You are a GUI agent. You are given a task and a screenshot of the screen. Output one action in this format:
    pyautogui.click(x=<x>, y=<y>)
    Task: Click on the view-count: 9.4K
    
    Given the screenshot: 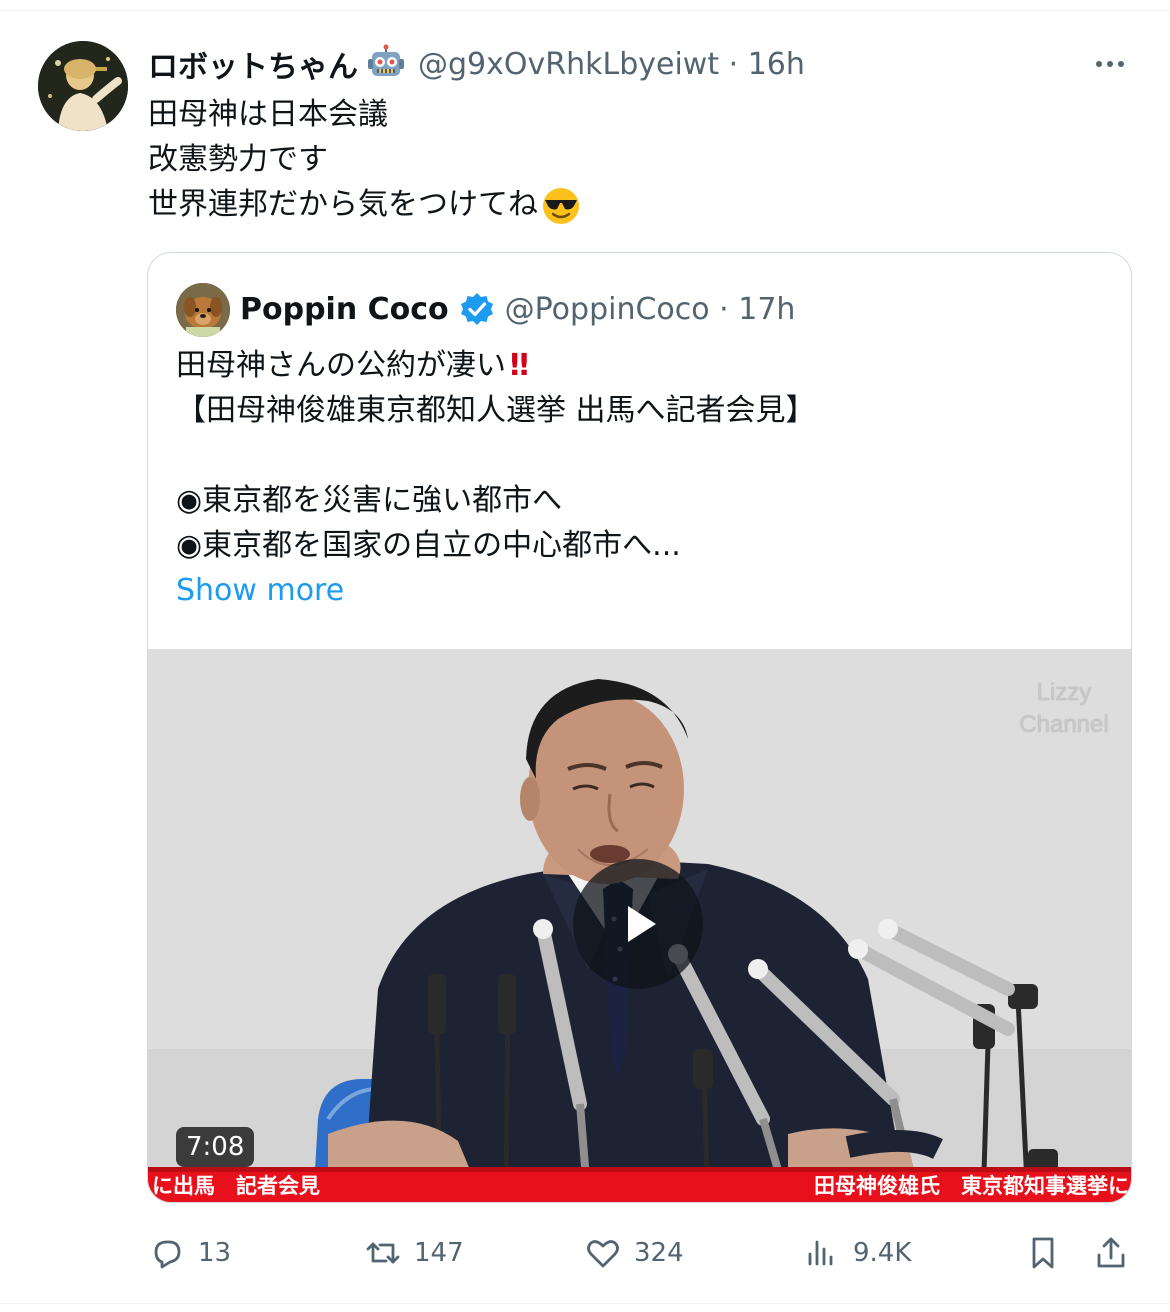 What is the action you would take?
    pyautogui.click(x=882, y=1253)
    